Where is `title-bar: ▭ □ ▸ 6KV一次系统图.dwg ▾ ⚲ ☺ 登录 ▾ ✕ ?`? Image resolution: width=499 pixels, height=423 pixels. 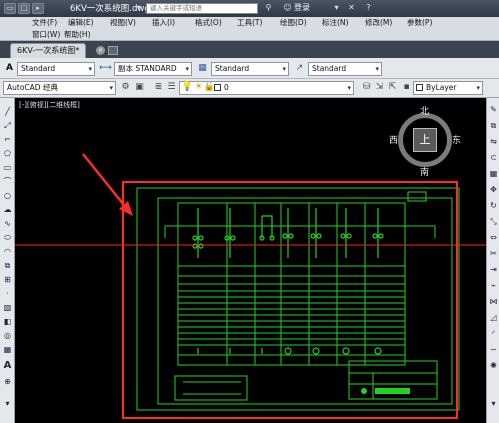
title-bar: ▭ □ ▸ 6KV一次系统图.dwg ▾ ⚲ ☺ 登录 ▾ ✕ ? is located at coordinates (249, 8).